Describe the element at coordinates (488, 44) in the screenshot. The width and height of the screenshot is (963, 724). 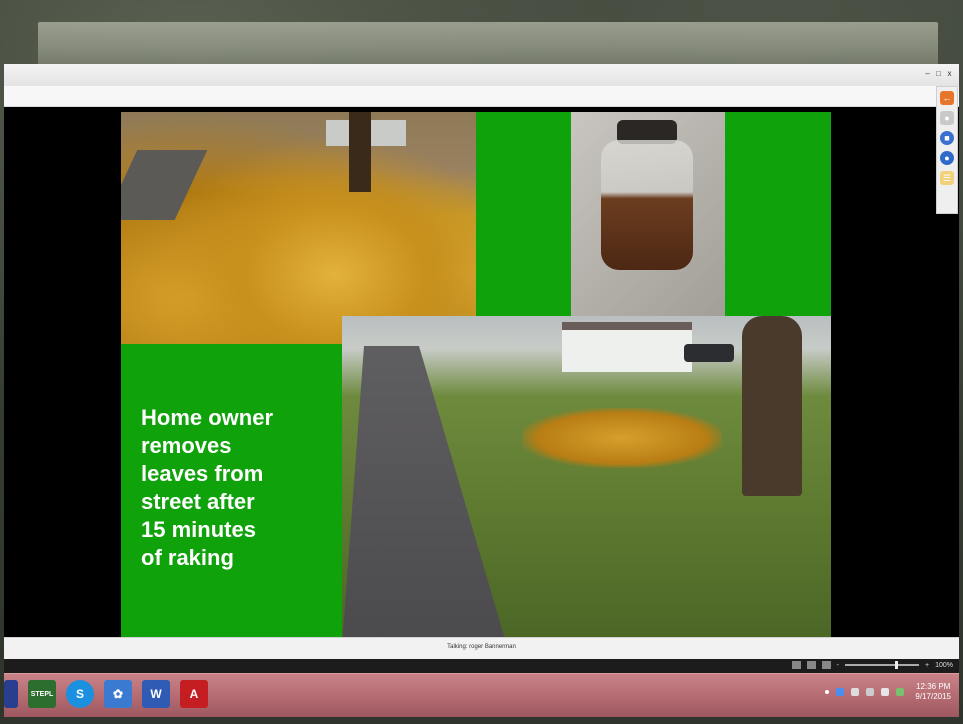
I see `paper-strip` at that location.